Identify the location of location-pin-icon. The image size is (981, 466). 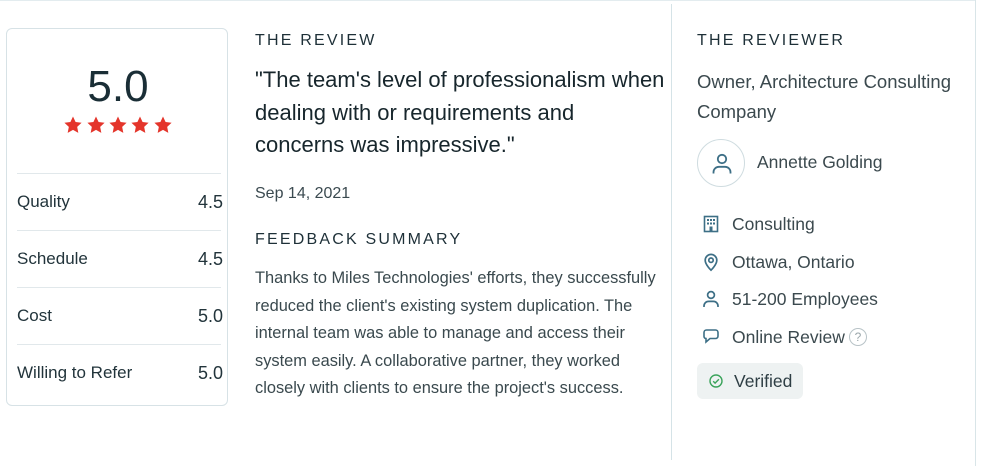
(711, 262).